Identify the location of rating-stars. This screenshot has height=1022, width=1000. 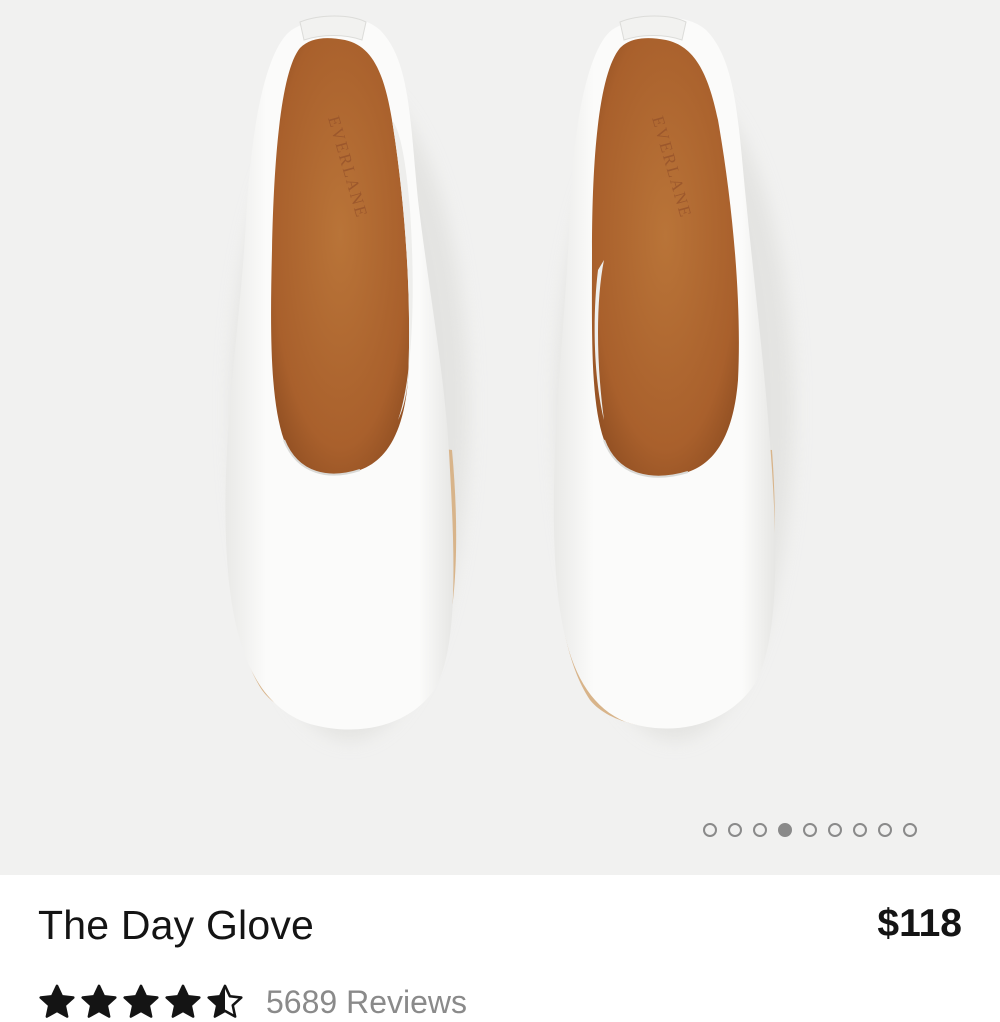
(141, 1002).